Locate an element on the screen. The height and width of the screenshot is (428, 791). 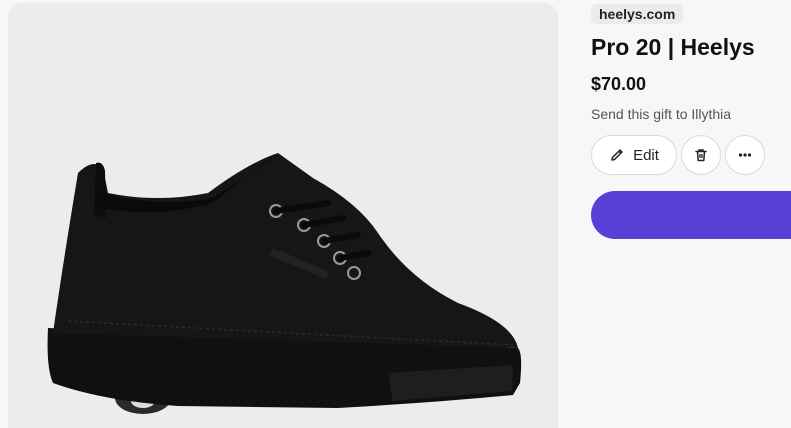
pencil-icon is located at coordinates (617, 155).